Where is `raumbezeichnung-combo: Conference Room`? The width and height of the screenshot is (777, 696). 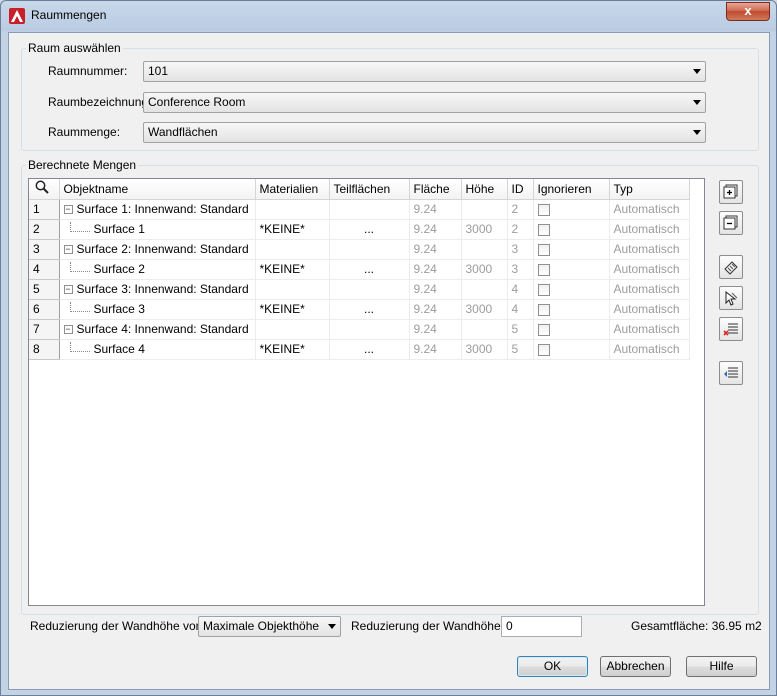
raumbezeichnung-combo: Conference Room is located at coordinates (424, 102).